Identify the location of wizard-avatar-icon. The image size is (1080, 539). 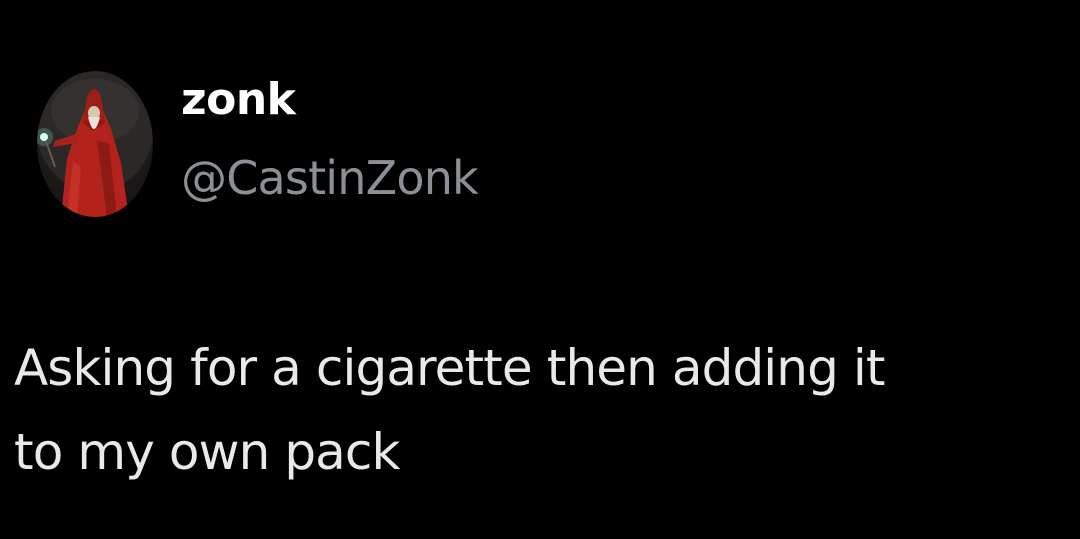
(95, 144).